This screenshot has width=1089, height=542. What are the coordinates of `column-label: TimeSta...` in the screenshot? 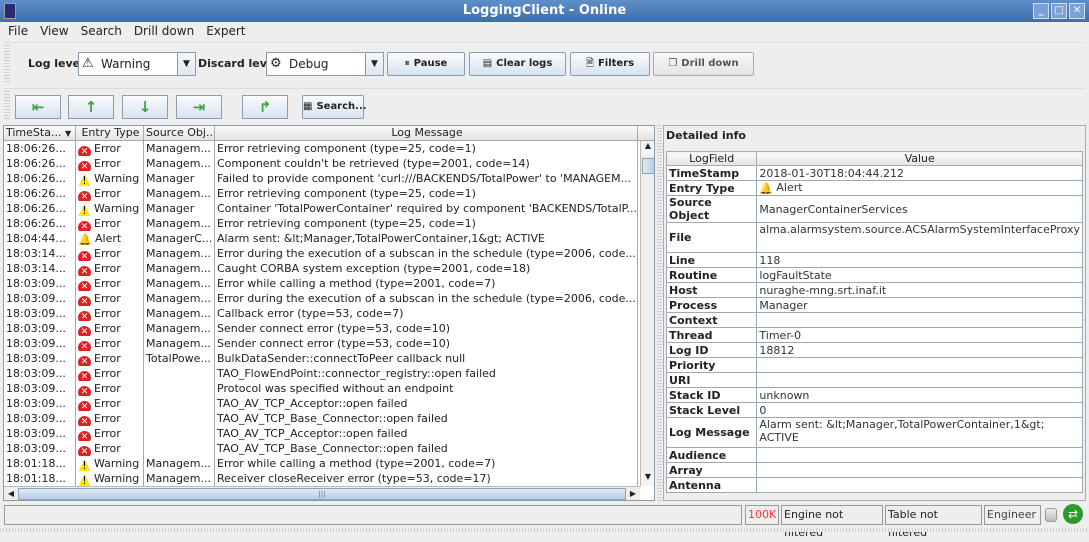 It's located at (34, 132).